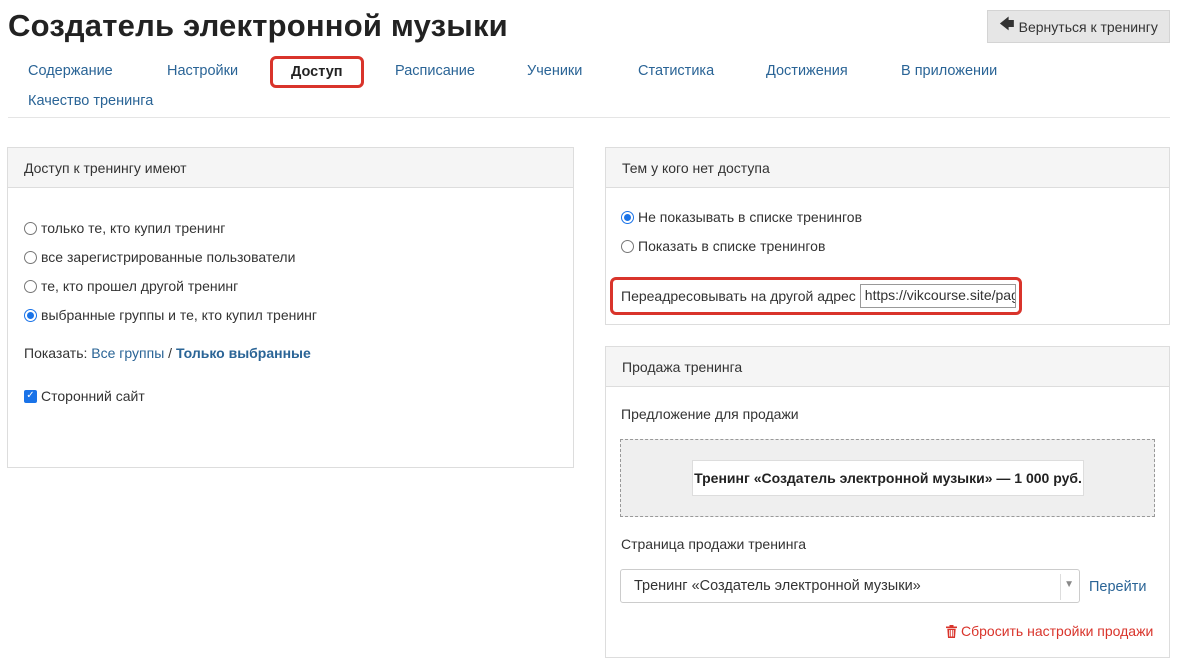 The image size is (1200, 672). What do you see at coordinates (290, 168) in the screenshot?
I see `access-panel-header: Доступ к тренингу имеют` at bounding box center [290, 168].